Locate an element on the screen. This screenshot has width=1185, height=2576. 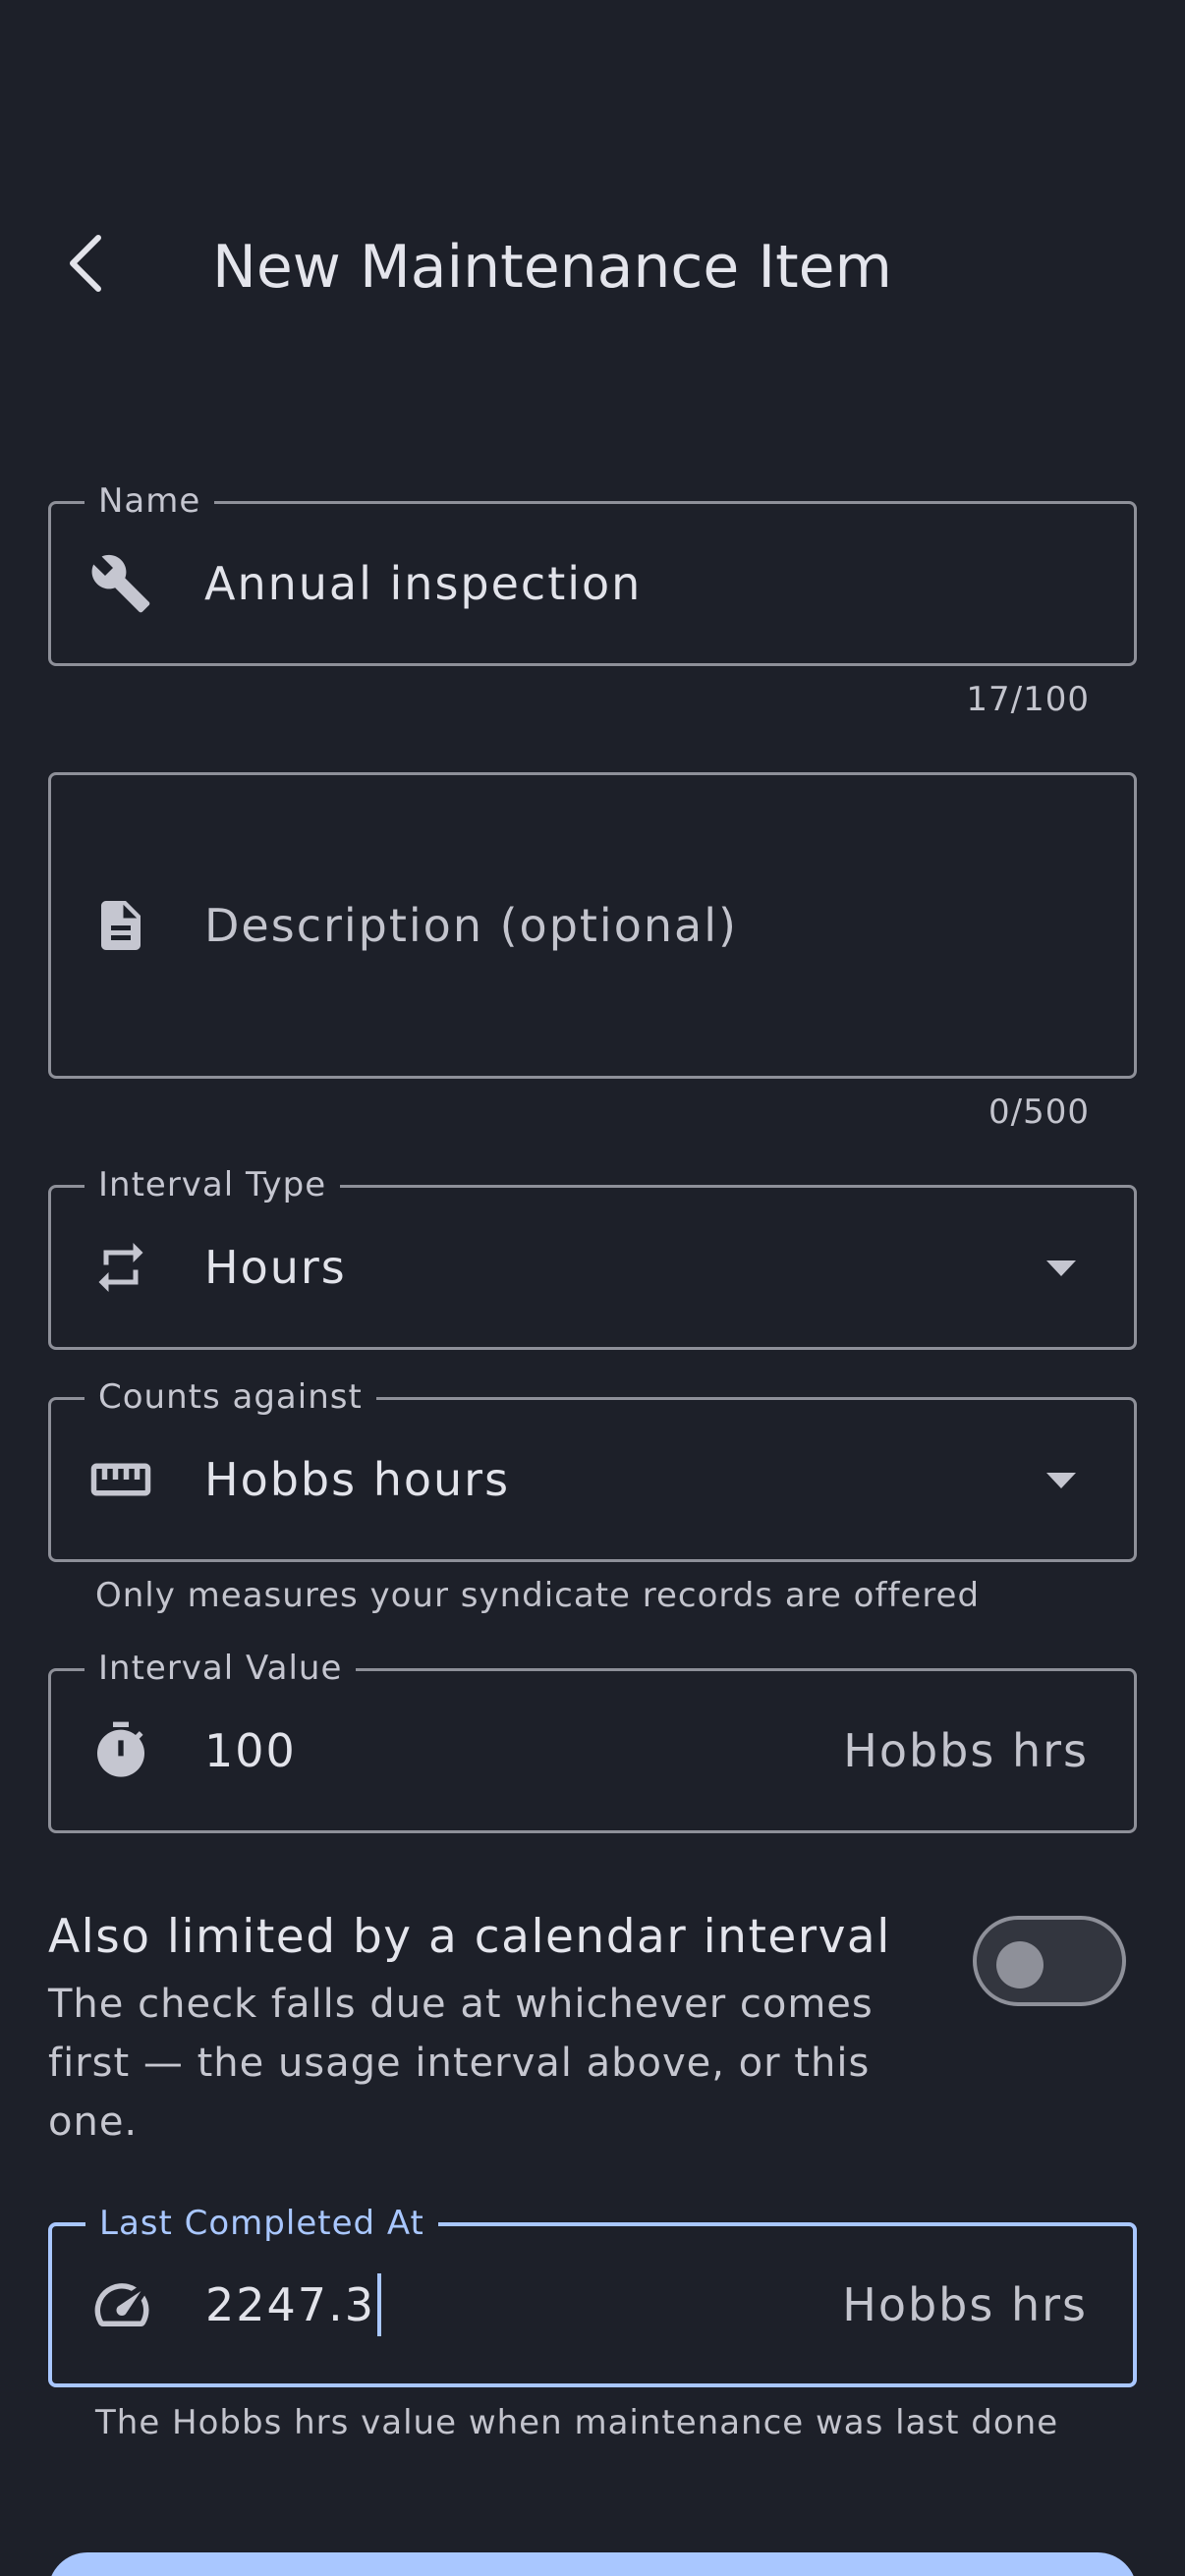
name-field-label: Name is located at coordinates (150, 501).